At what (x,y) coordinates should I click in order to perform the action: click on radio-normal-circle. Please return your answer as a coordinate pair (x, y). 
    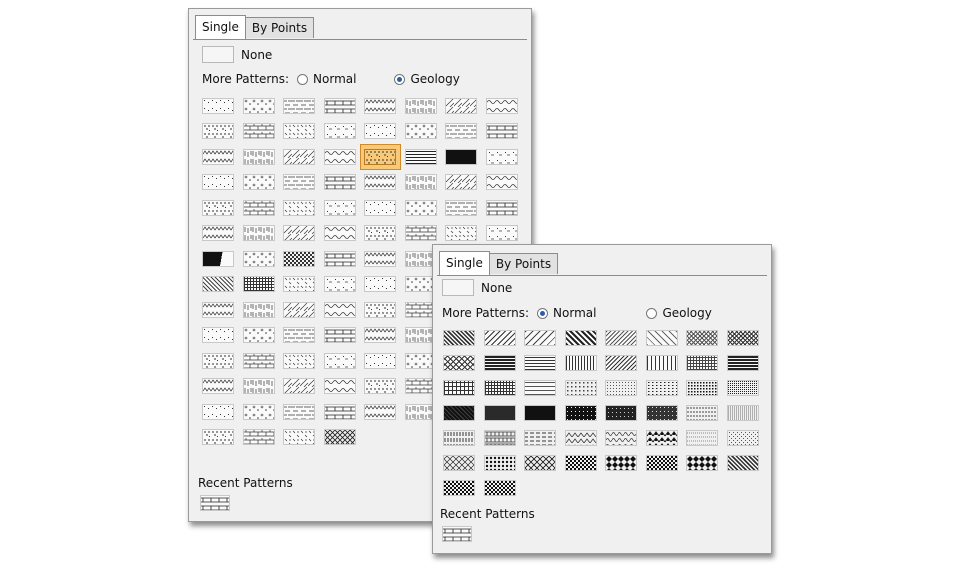
    Looking at the image, I should click on (543, 313).